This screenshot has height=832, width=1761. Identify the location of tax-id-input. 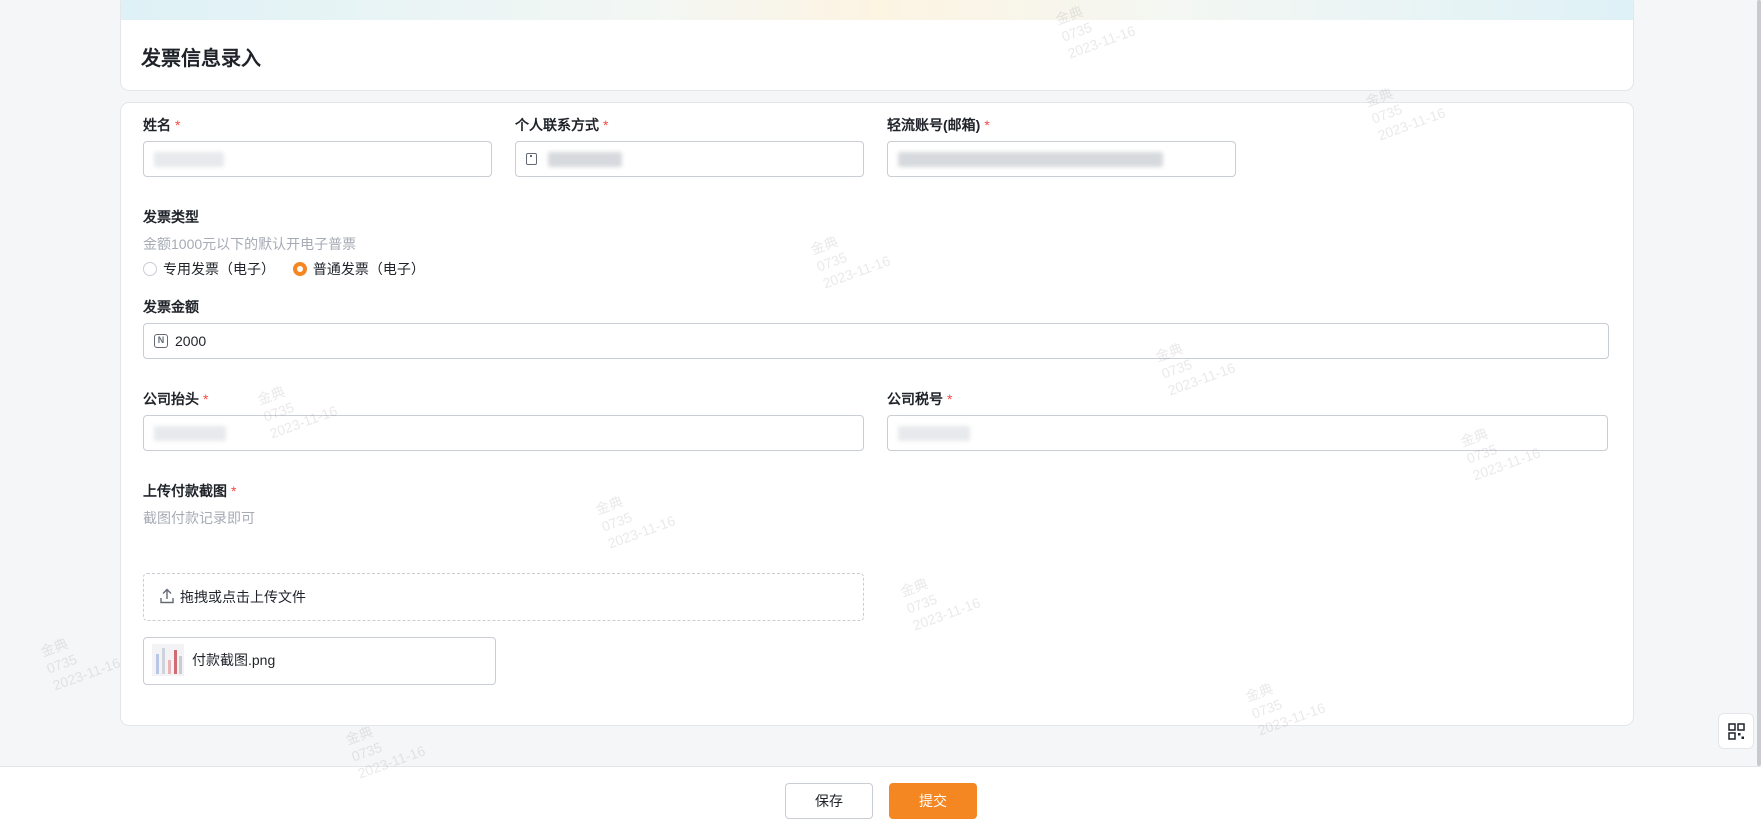
(1247, 433).